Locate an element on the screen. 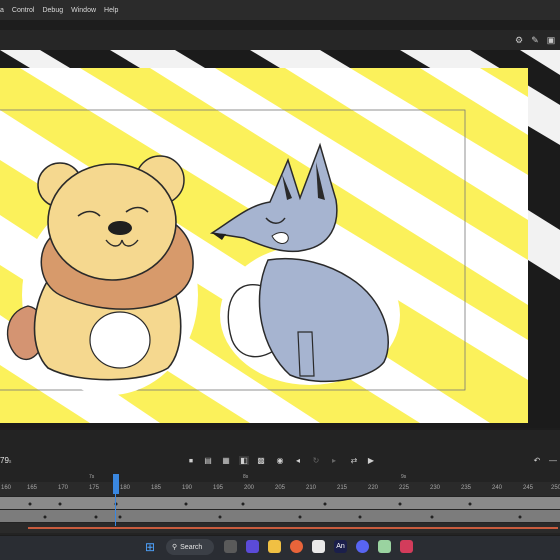 The height and width of the screenshot is (560, 560). app-icon is located at coordinates (384, 546).